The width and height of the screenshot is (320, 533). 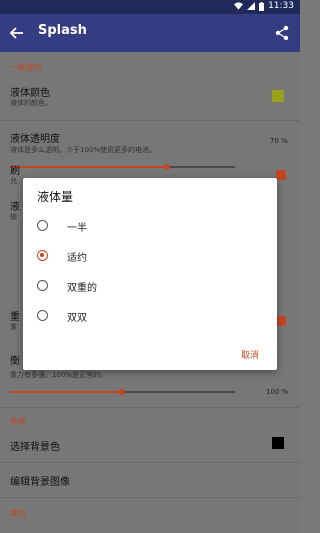 I want to click on liquid-color-title: 液体颜色, so click(x=30, y=91).